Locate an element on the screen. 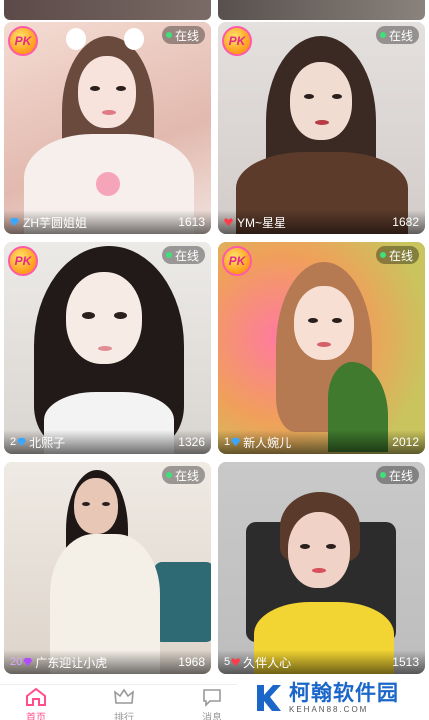  k-logo-icon is located at coordinates (269, 698).